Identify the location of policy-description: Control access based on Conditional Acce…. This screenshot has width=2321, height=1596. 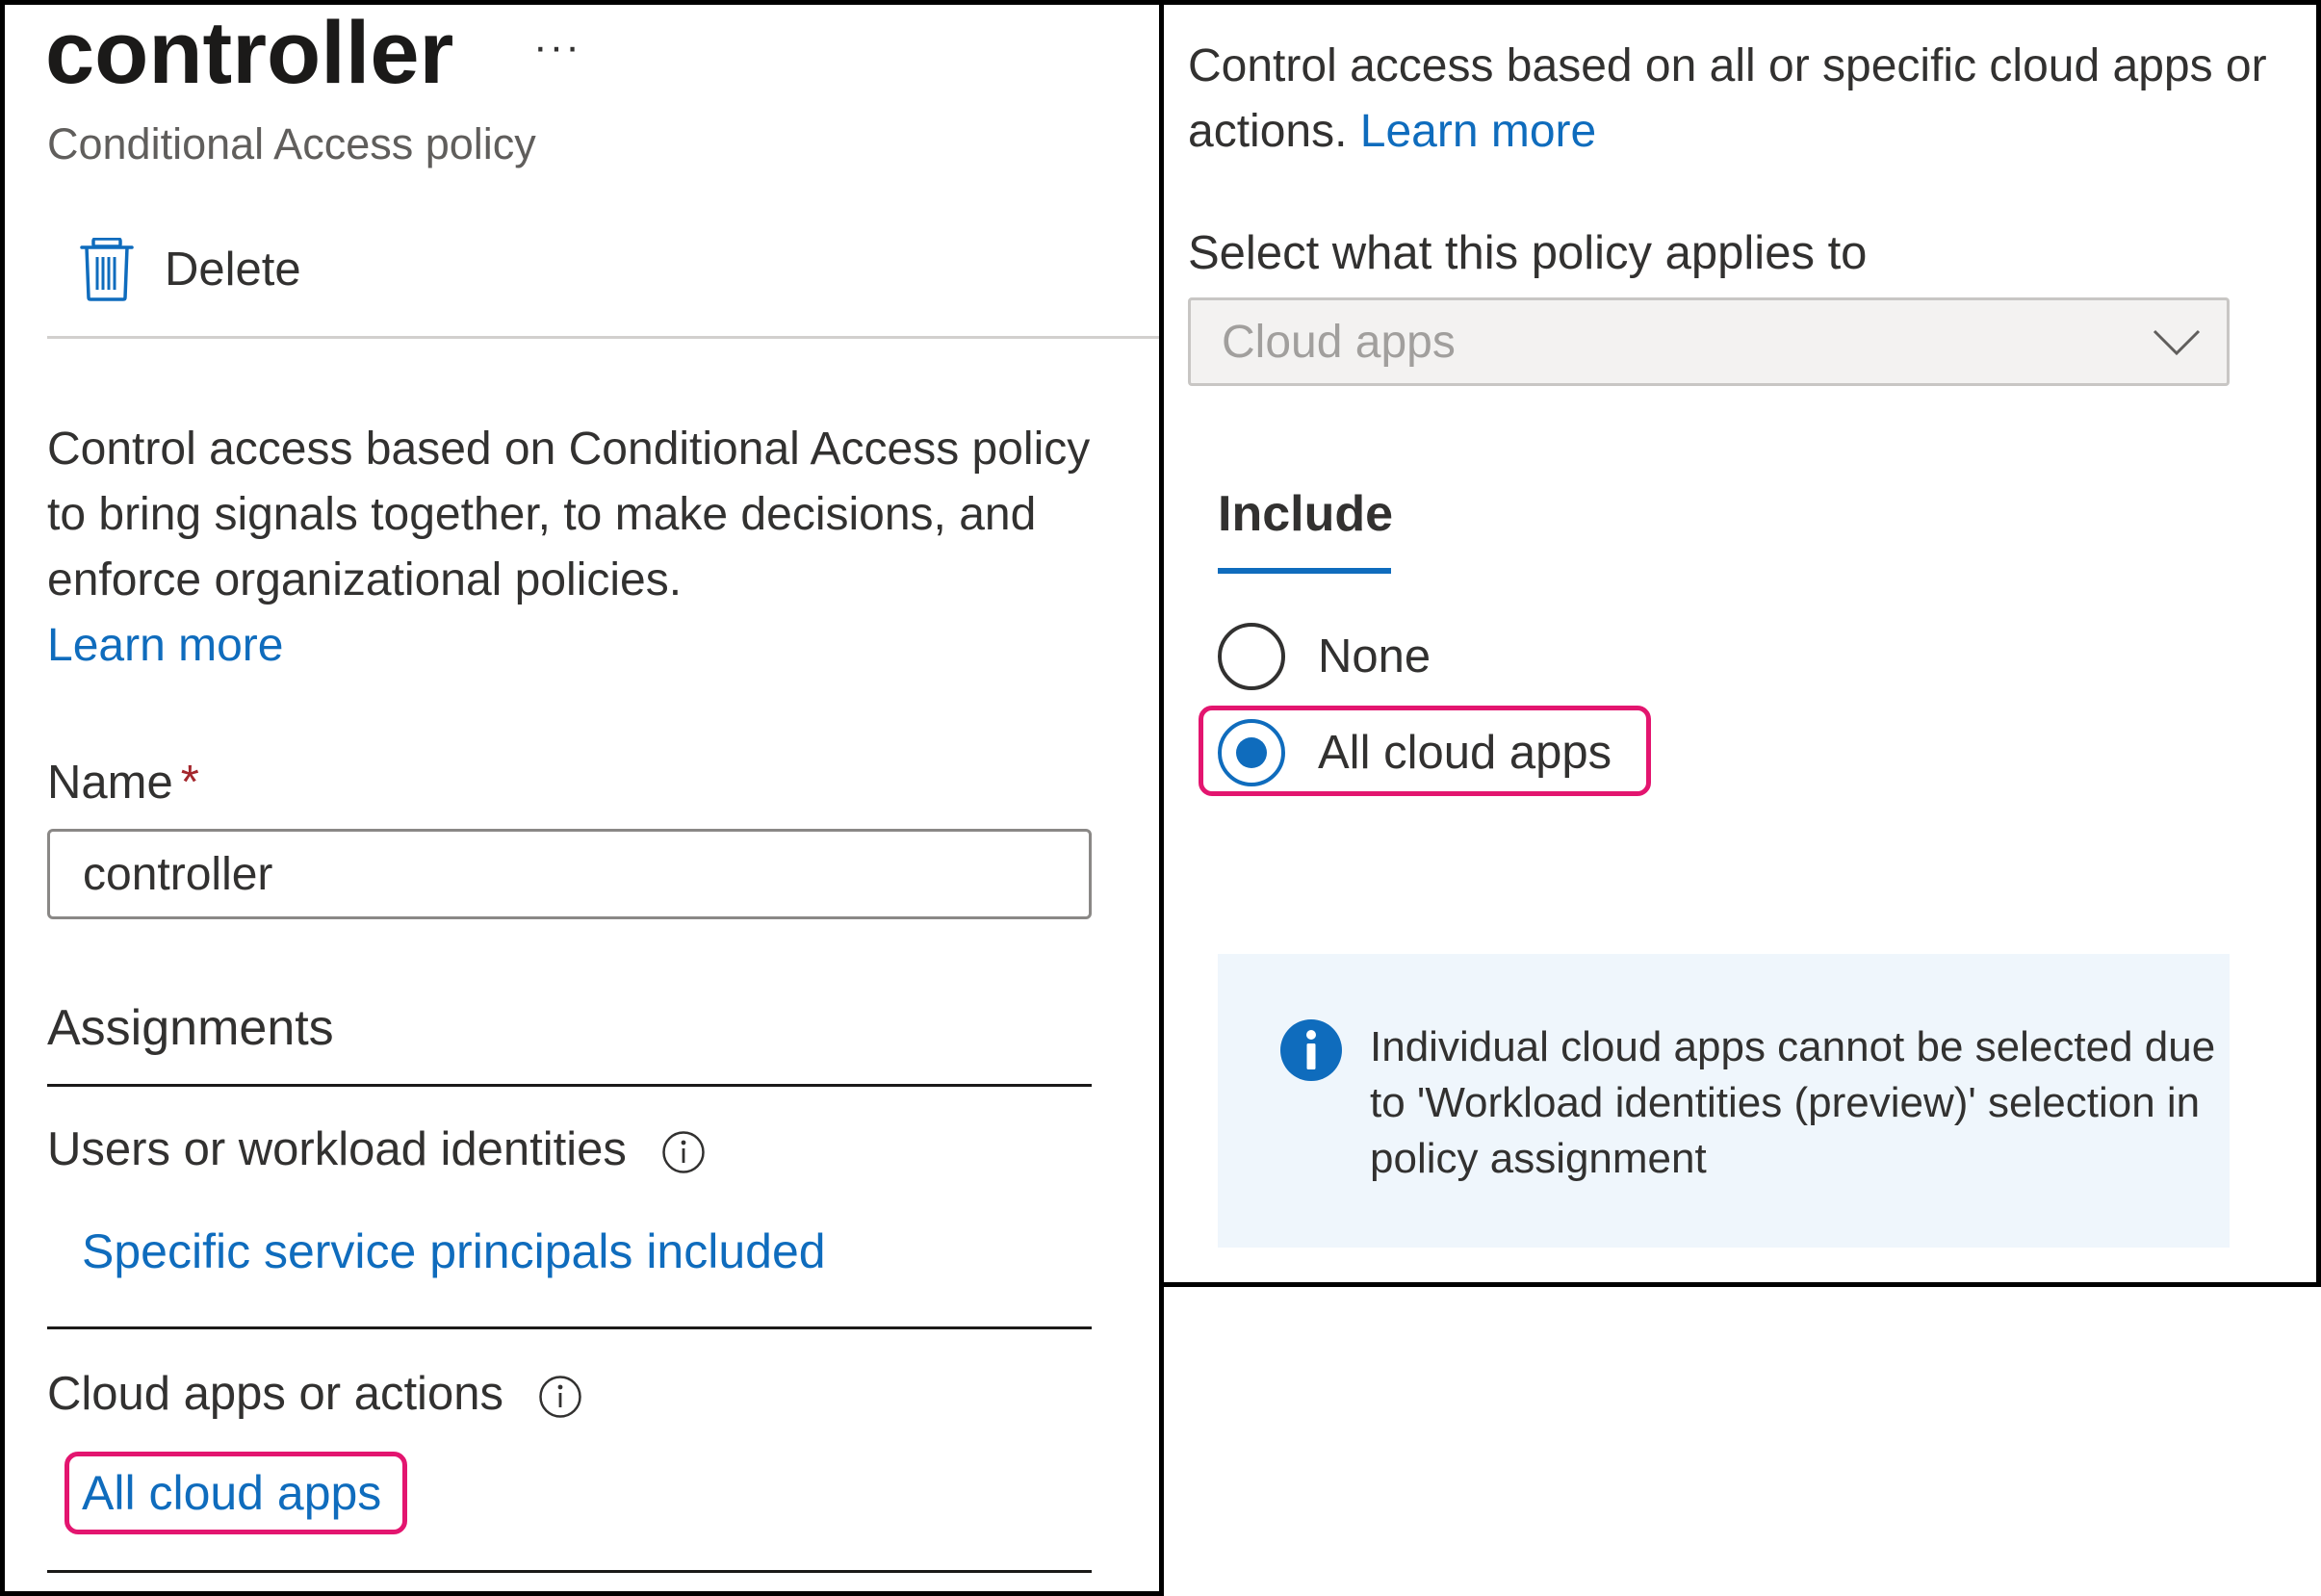
(569, 514).